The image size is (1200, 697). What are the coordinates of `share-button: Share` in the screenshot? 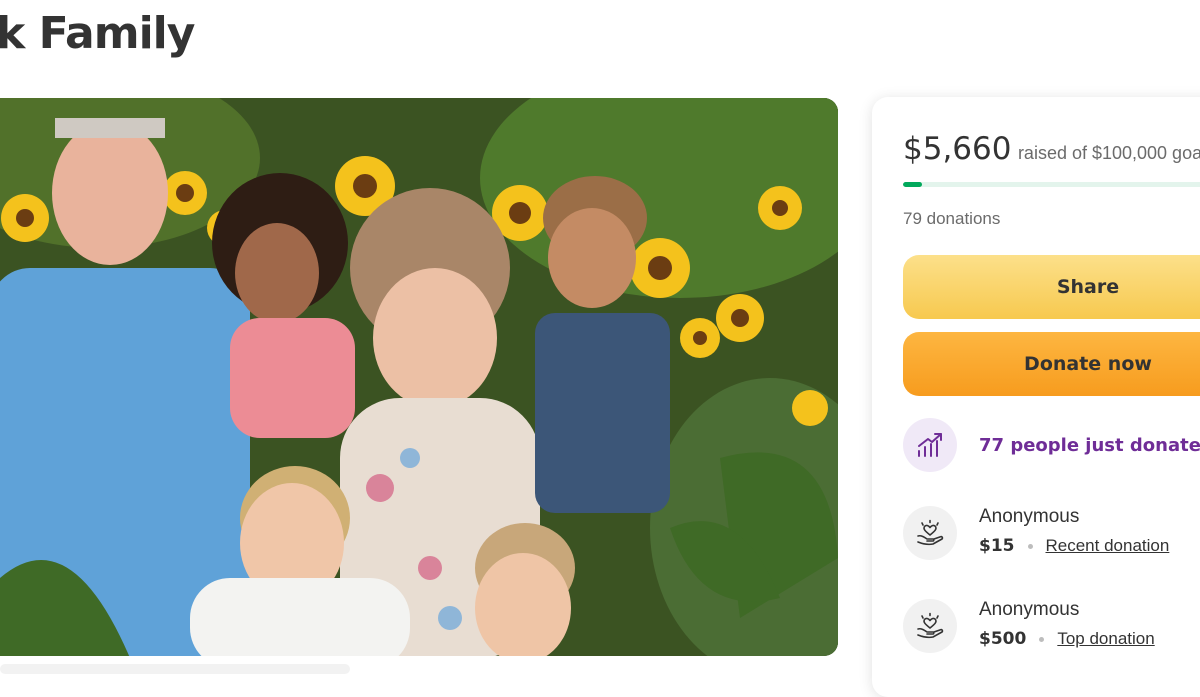 It's located at (1051, 287).